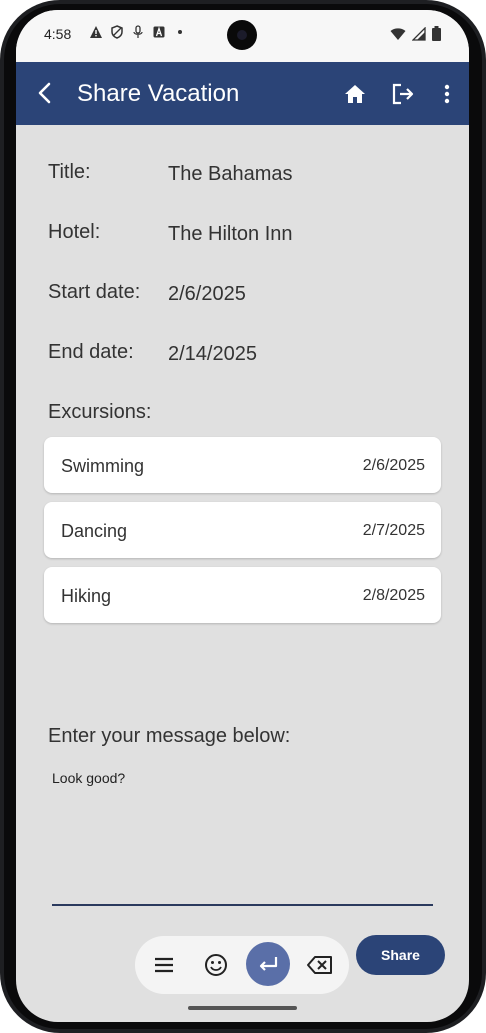  What do you see at coordinates (159, 32) in the screenshot?
I see `a-box-icon` at bounding box center [159, 32].